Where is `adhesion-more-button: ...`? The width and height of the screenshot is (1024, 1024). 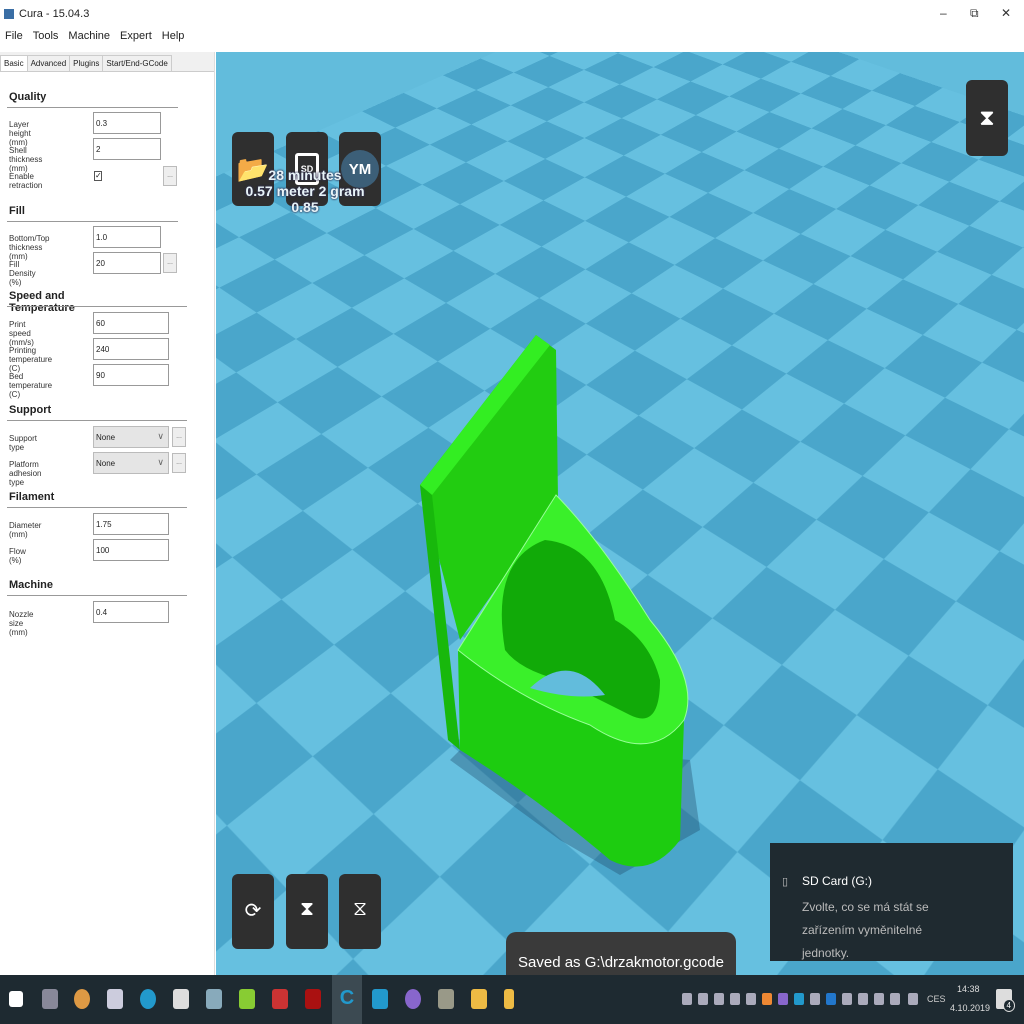
adhesion-more-button: ... is located at coordinates (179, 463).